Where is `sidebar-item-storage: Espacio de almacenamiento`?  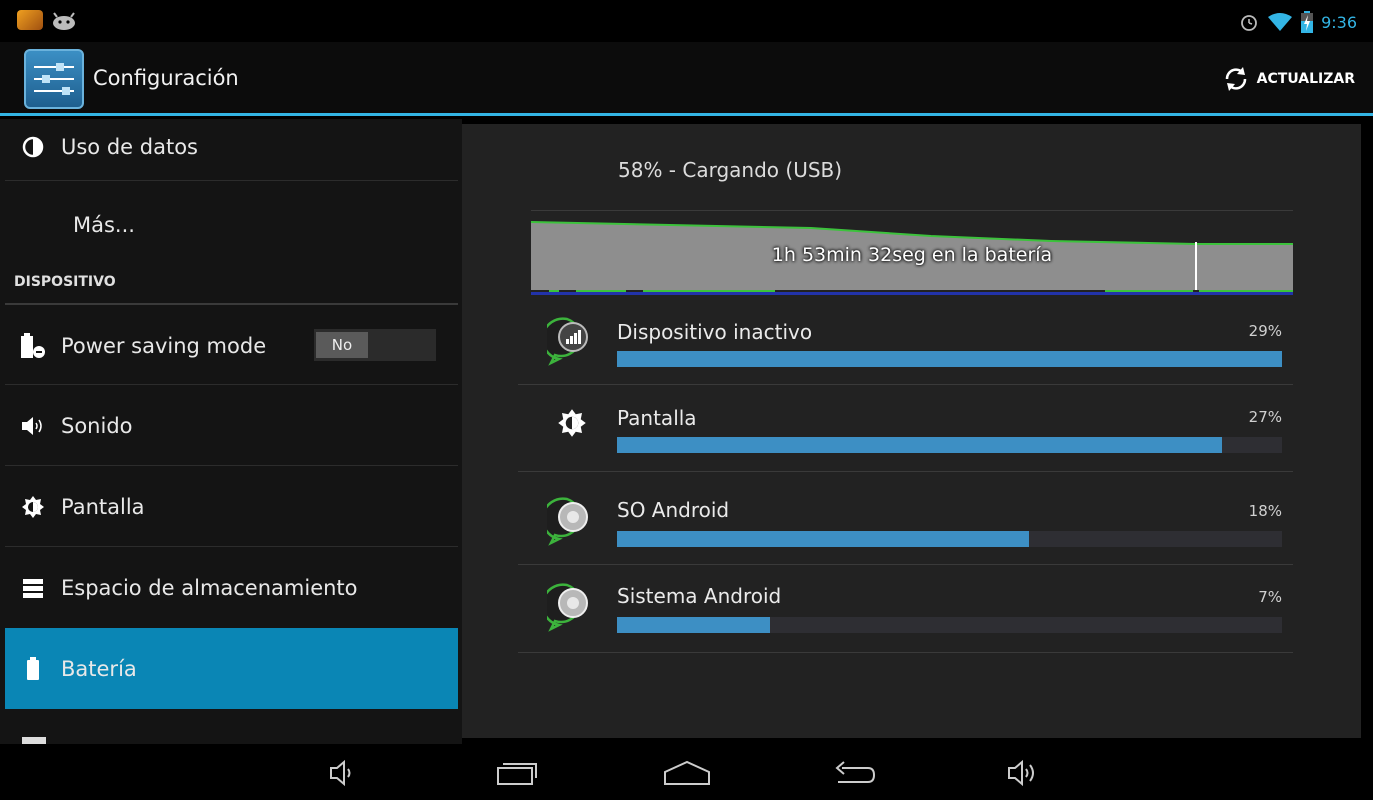
sidebar-item-storage: Espacio de almacenamiento is located at coordinates (231, 588).